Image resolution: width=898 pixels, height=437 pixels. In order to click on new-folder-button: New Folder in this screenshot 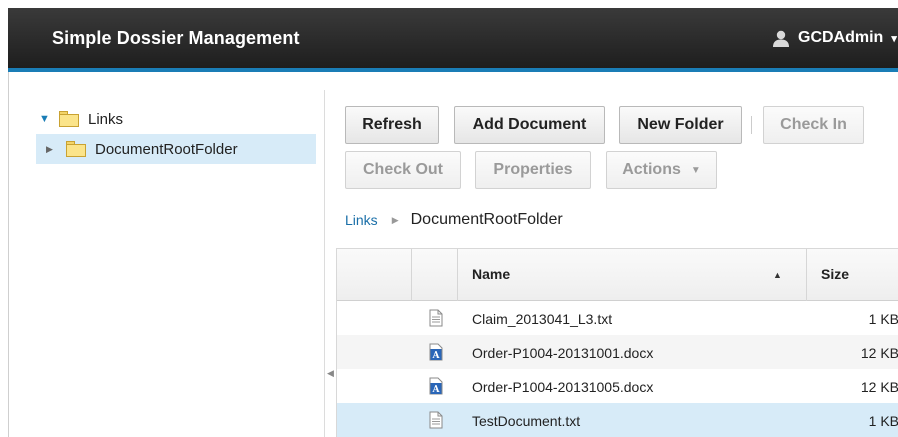, I will do `click(680, 125)`.